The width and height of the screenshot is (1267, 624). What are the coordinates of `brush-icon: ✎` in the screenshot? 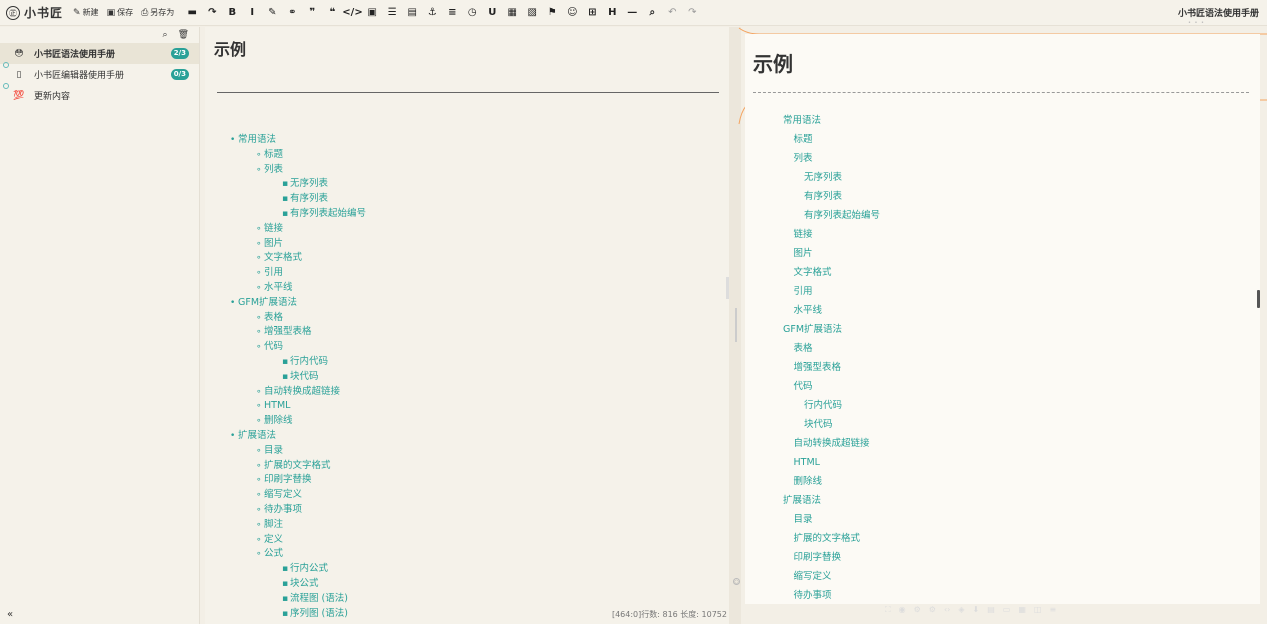 It's located at (272, 12).